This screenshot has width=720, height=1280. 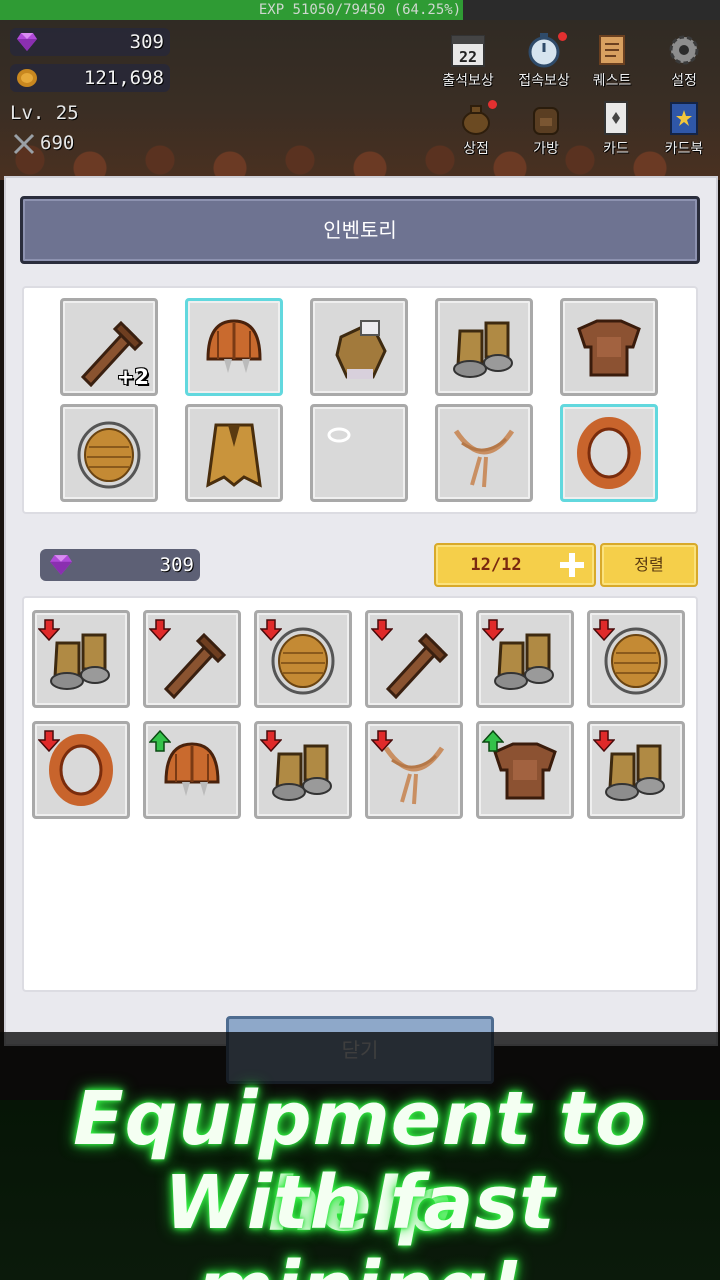 I want to click on glove-icon, so click(x=361, y=349).